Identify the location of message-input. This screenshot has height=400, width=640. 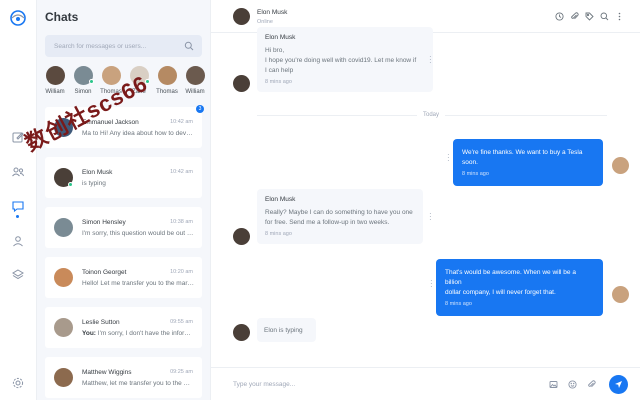
(383, 384).